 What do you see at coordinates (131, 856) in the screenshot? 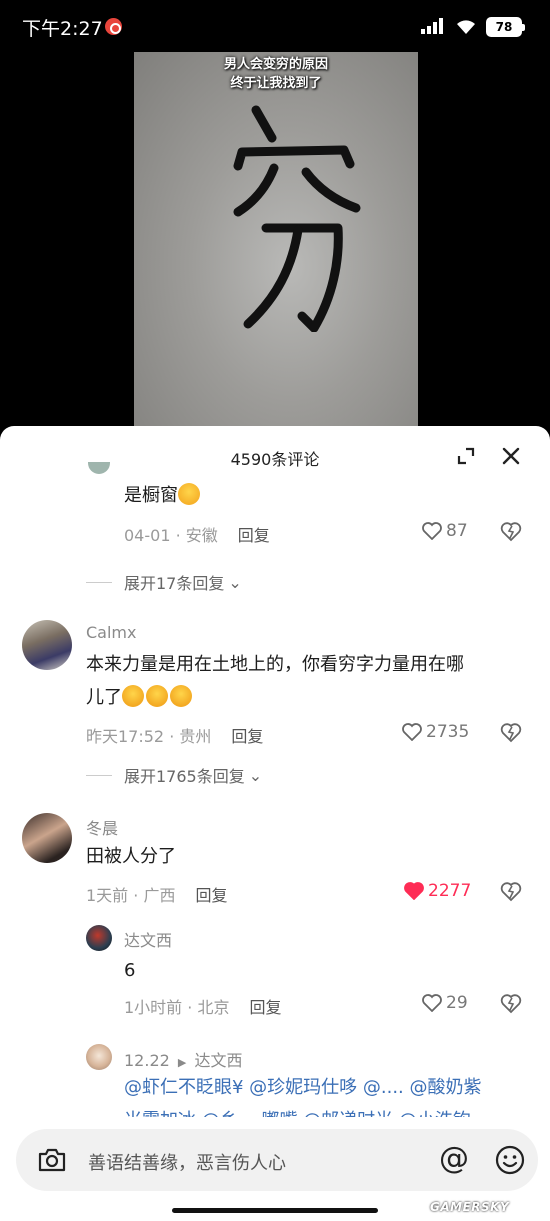
I see `comment-text: 田被人分了` at bounding box center [131, 856].